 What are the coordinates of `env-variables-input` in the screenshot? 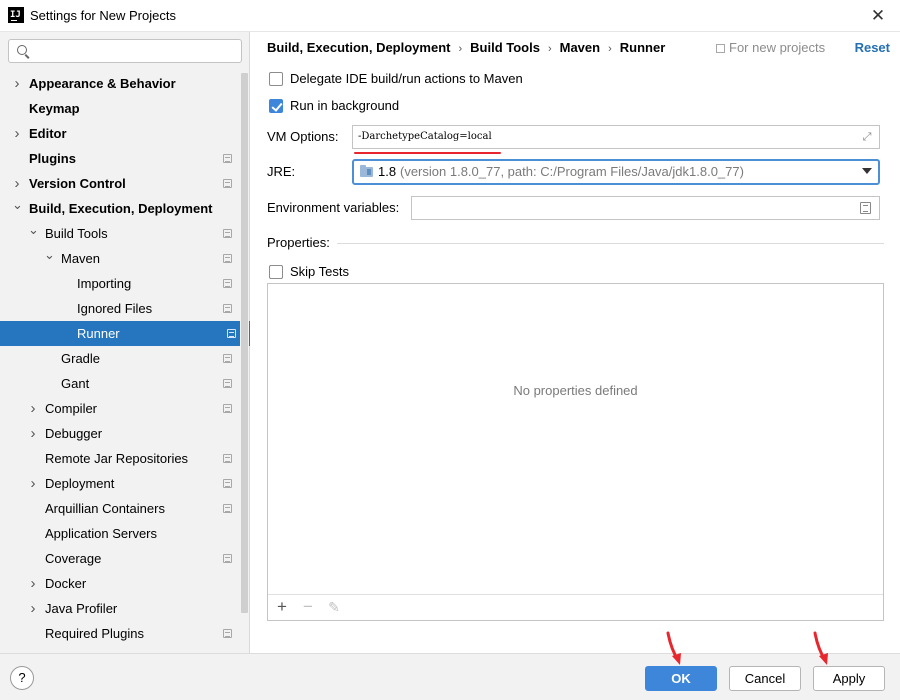 It's located at (636, 208).